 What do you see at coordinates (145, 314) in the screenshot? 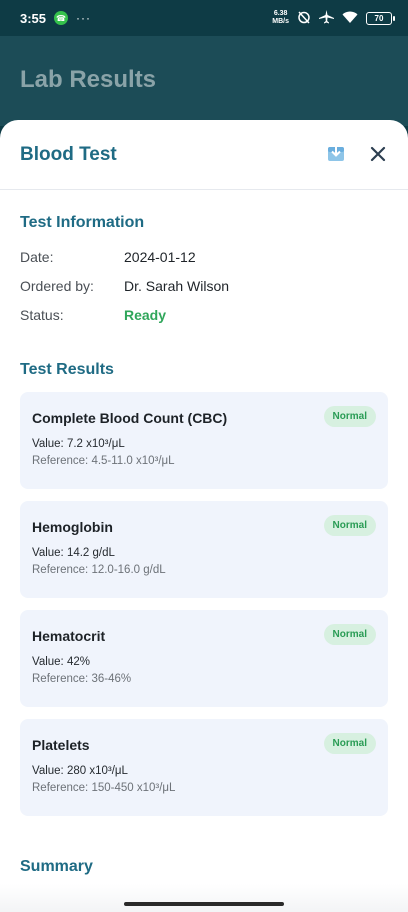
I see `status-value: Ready` at bounding box center [145, 314].